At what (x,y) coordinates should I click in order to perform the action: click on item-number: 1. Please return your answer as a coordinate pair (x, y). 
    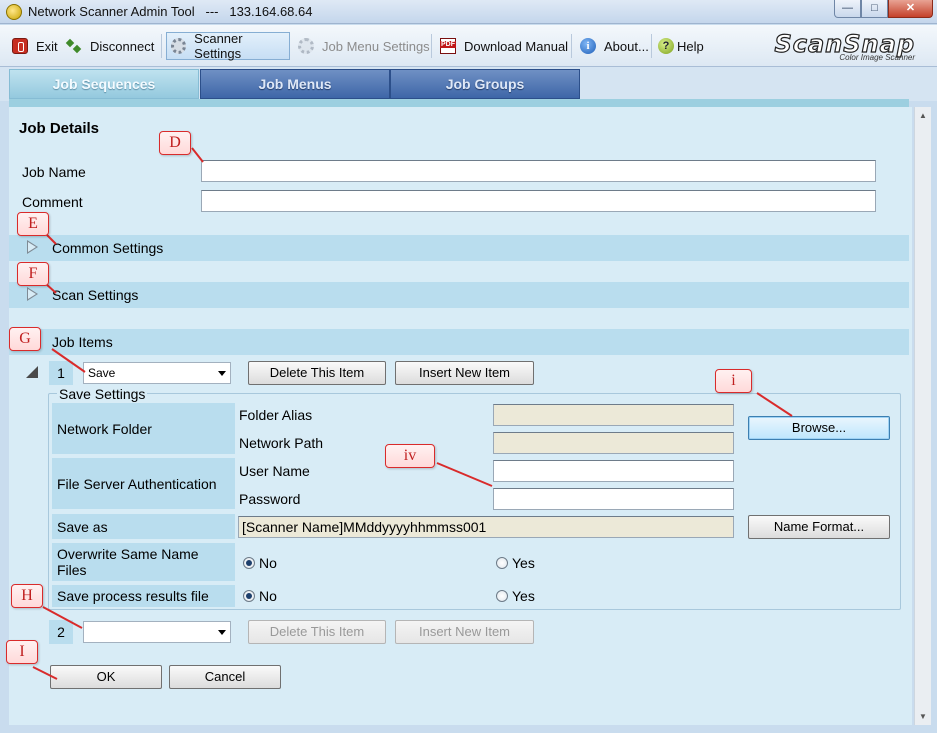
    Looking at the image, I should click on (61, 373).